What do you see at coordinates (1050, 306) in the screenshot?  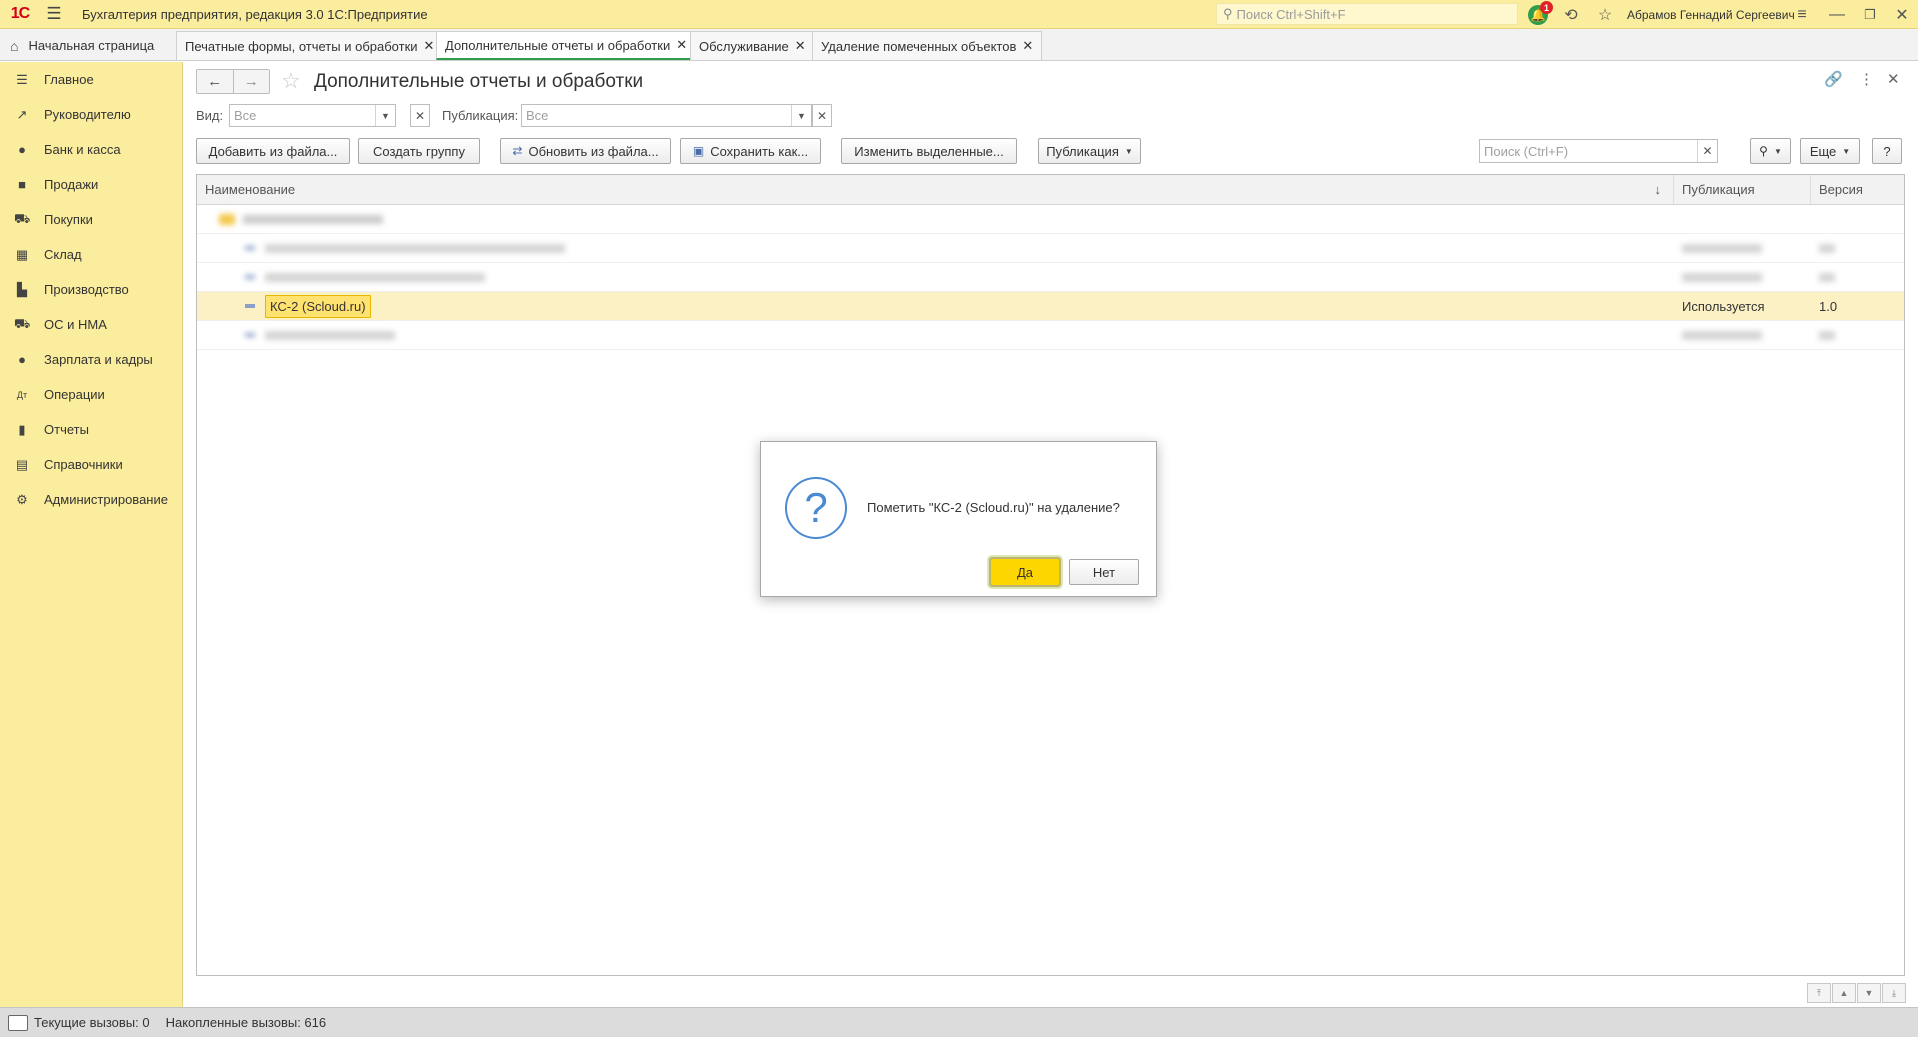 I see `table-row-selected: КС-2 (Scloud.ru) Используется 1.0` at bounding box center [1050, 306].